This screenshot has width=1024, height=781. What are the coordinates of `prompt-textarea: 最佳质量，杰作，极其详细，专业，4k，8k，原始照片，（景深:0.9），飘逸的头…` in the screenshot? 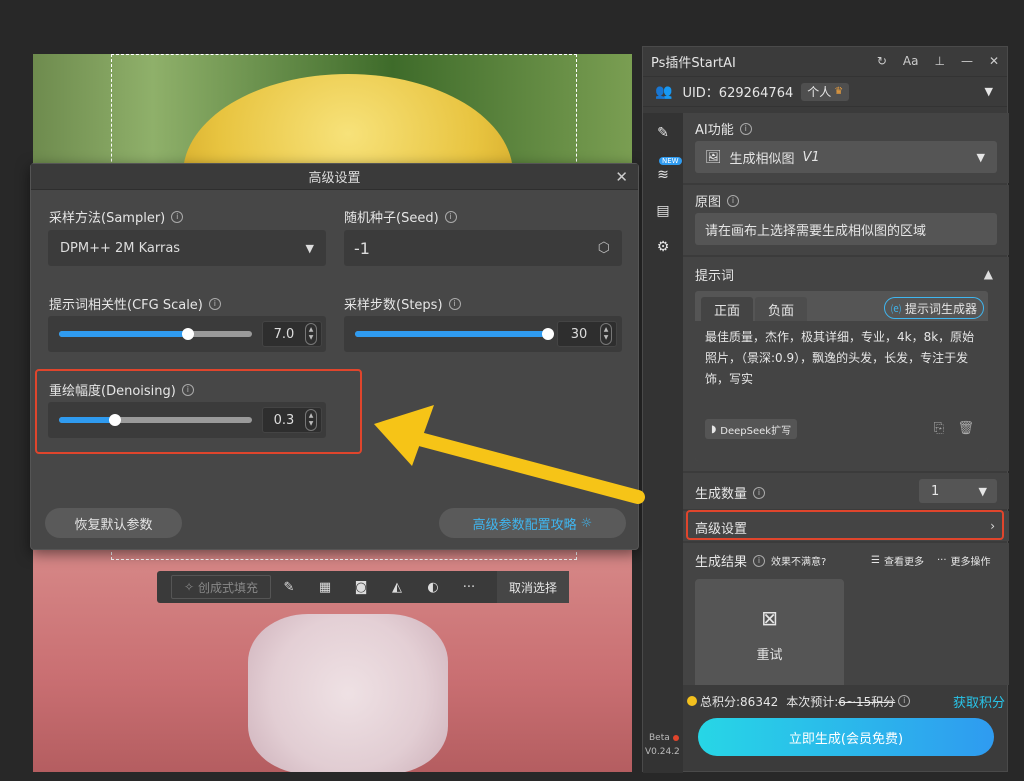 It's located at (841, 391).